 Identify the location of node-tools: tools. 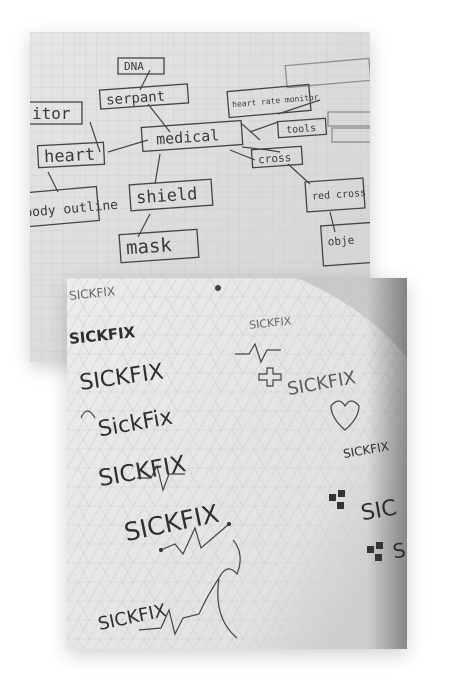
(301, 129).